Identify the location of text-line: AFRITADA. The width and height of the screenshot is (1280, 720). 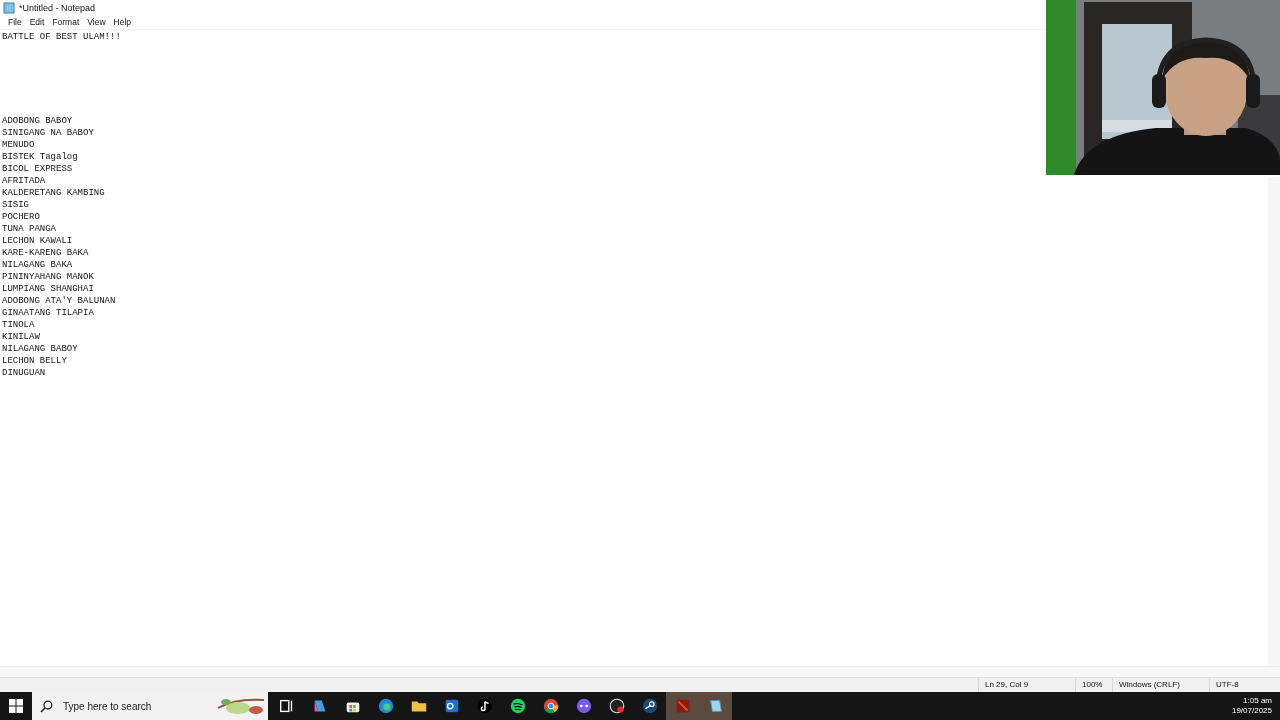
(24, 181).